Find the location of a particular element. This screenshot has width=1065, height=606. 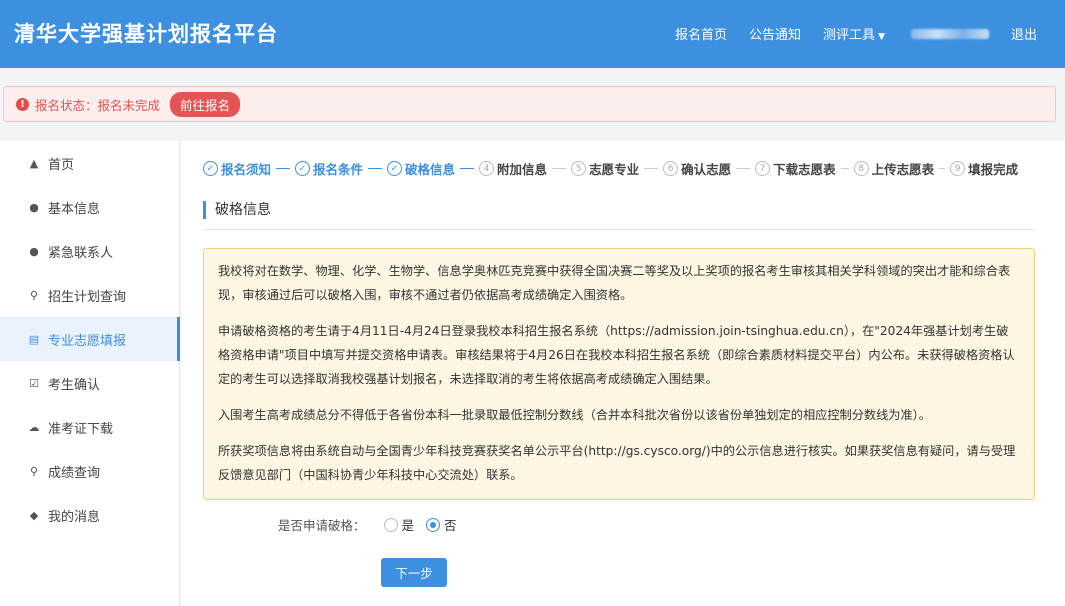

sidebar-item-major-preference: ▤ 专业志愿填报 is located at coordinates (90, 339).